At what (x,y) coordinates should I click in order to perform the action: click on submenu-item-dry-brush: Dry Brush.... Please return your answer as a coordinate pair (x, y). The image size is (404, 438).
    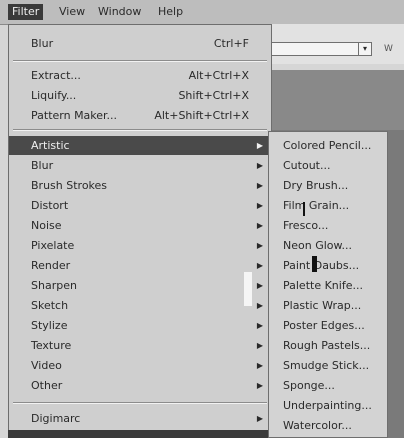
    Looking at the image, I should click on (315, 186).